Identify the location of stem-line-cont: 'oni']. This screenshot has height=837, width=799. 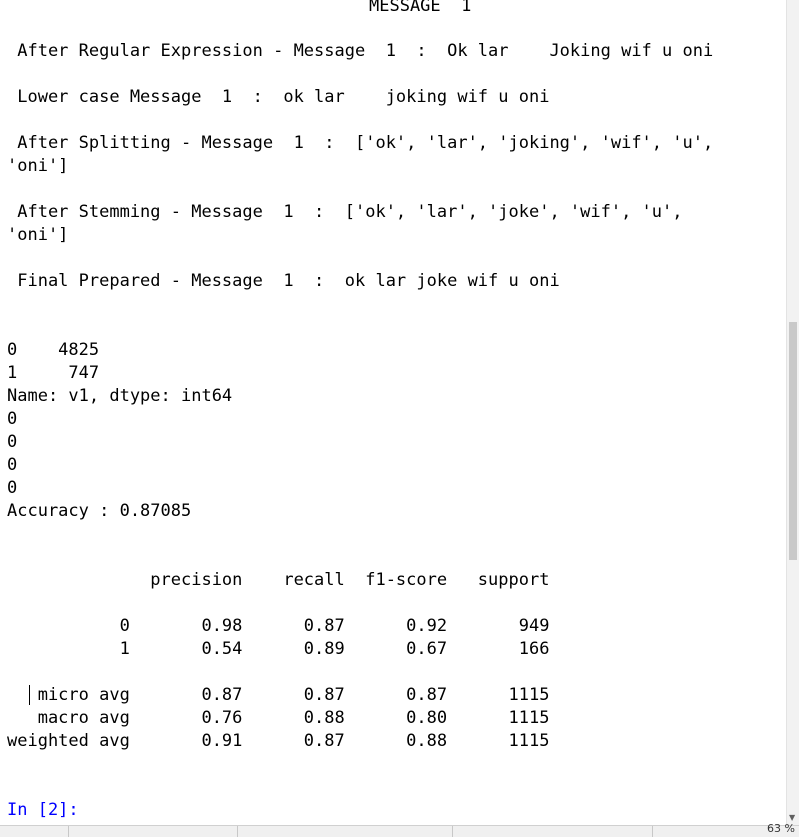
(38, 235).